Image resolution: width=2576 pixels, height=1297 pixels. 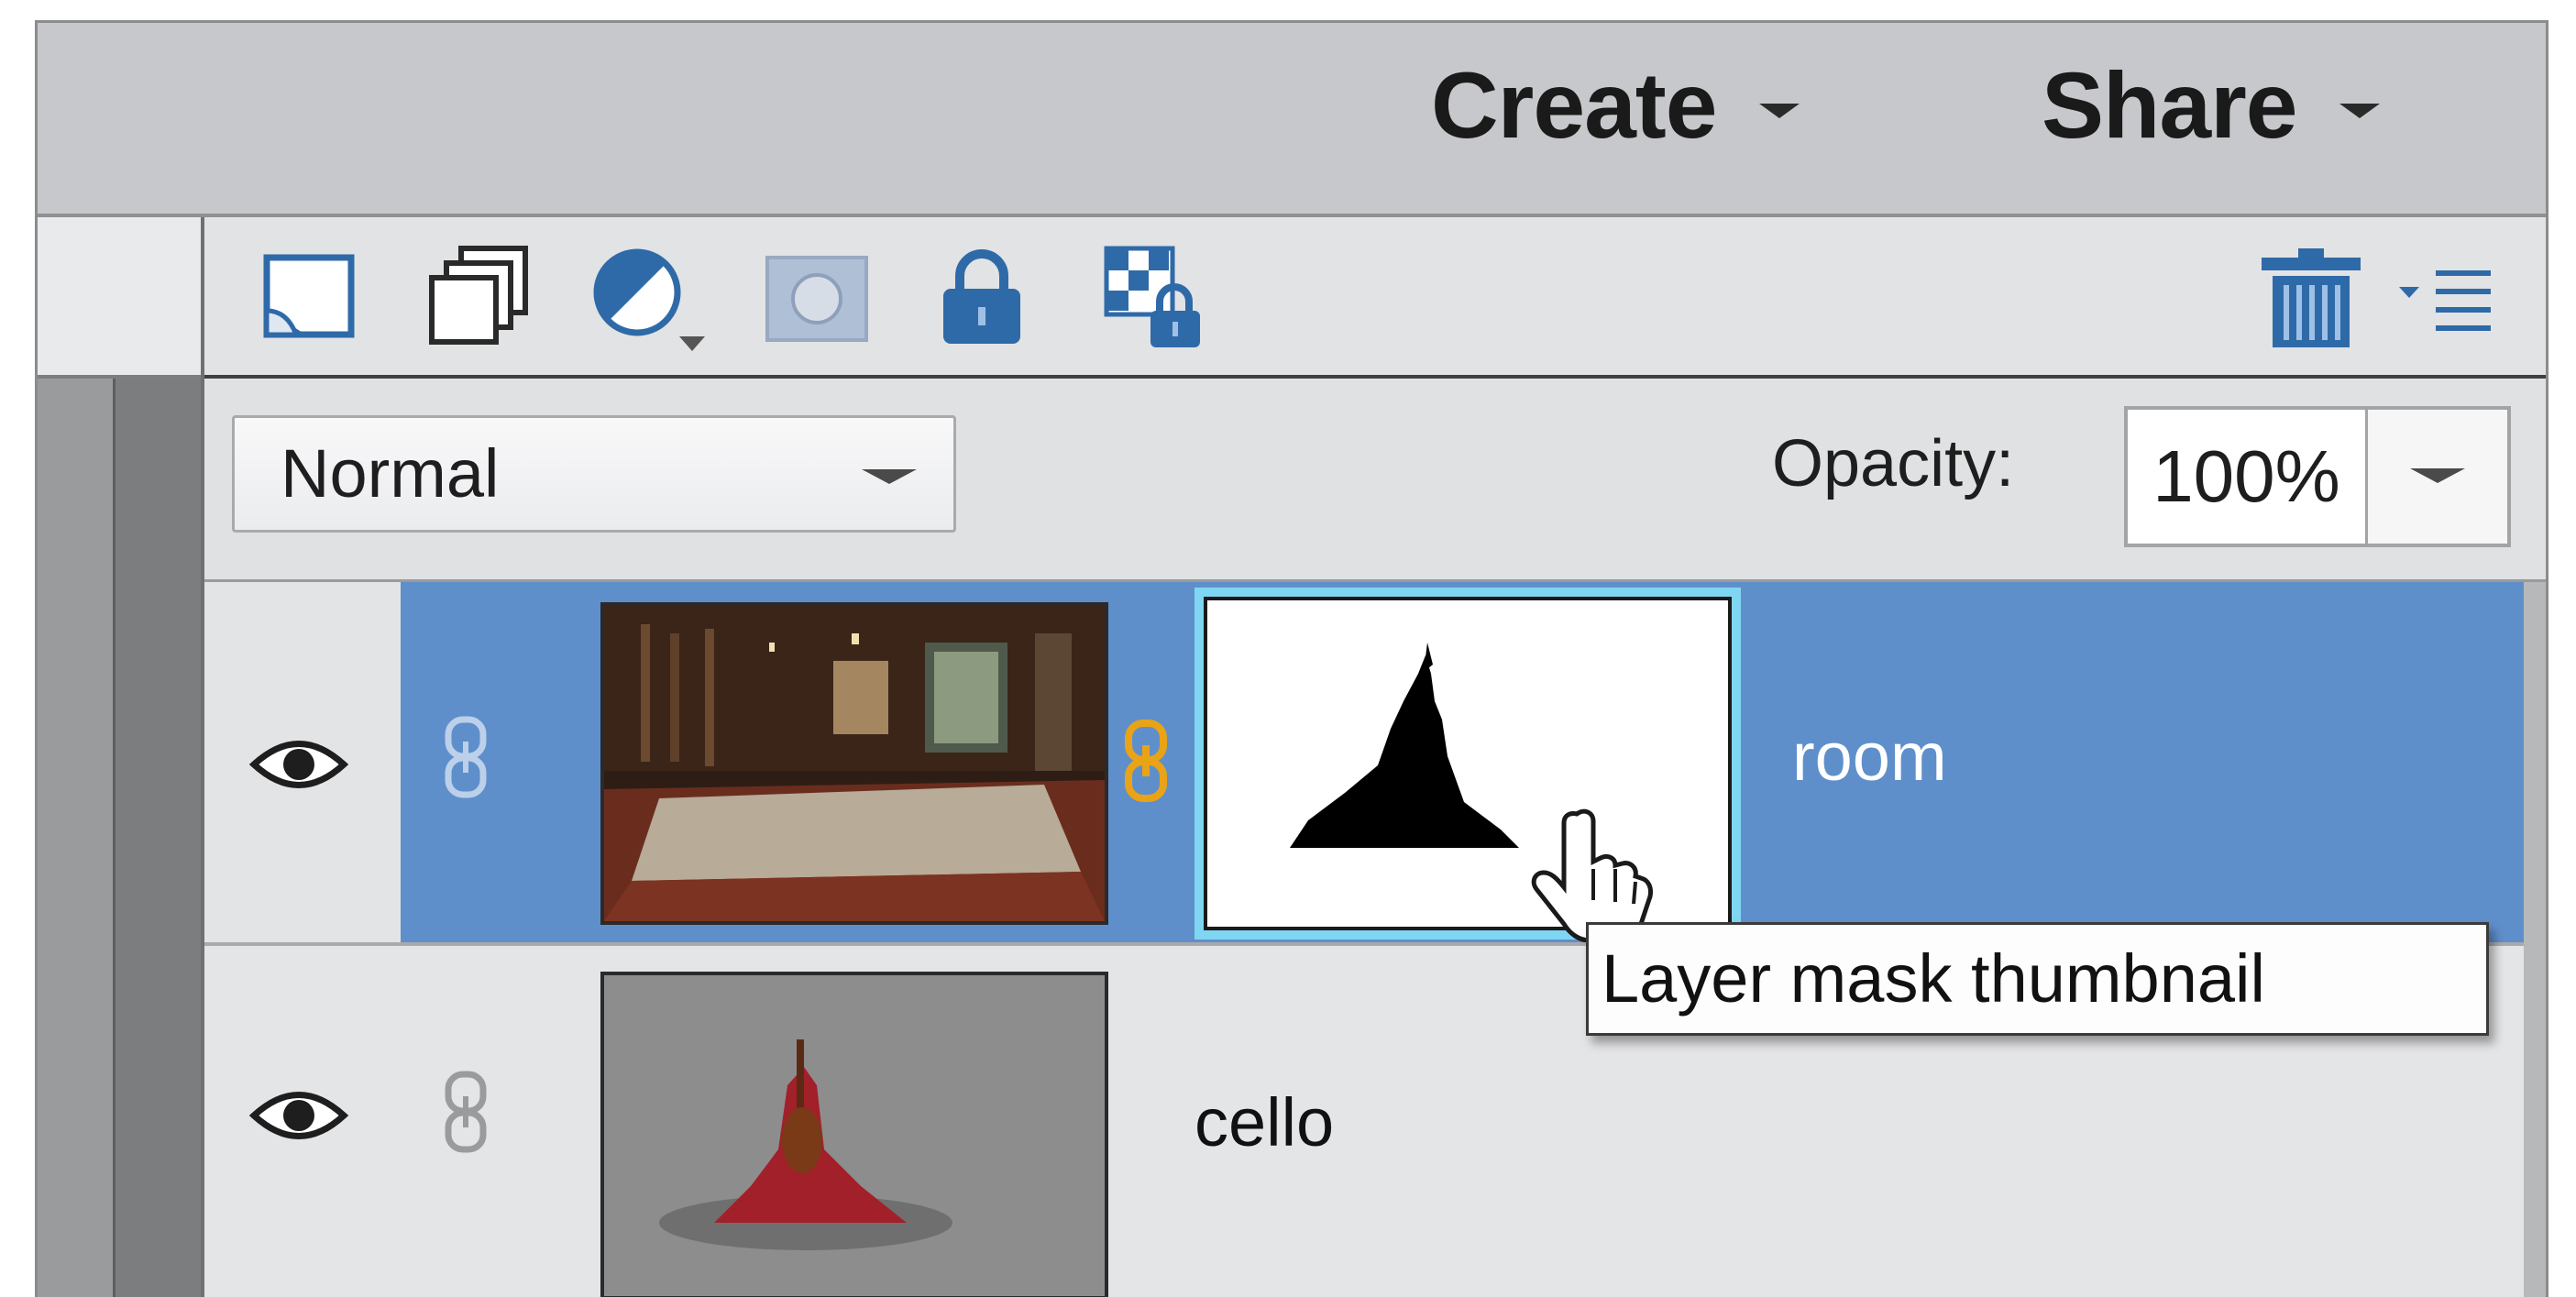 What do you see at coordinates (1146, 764) in the screenshot?
I see `mask-link-icon` at bounding box center [1146, 764].